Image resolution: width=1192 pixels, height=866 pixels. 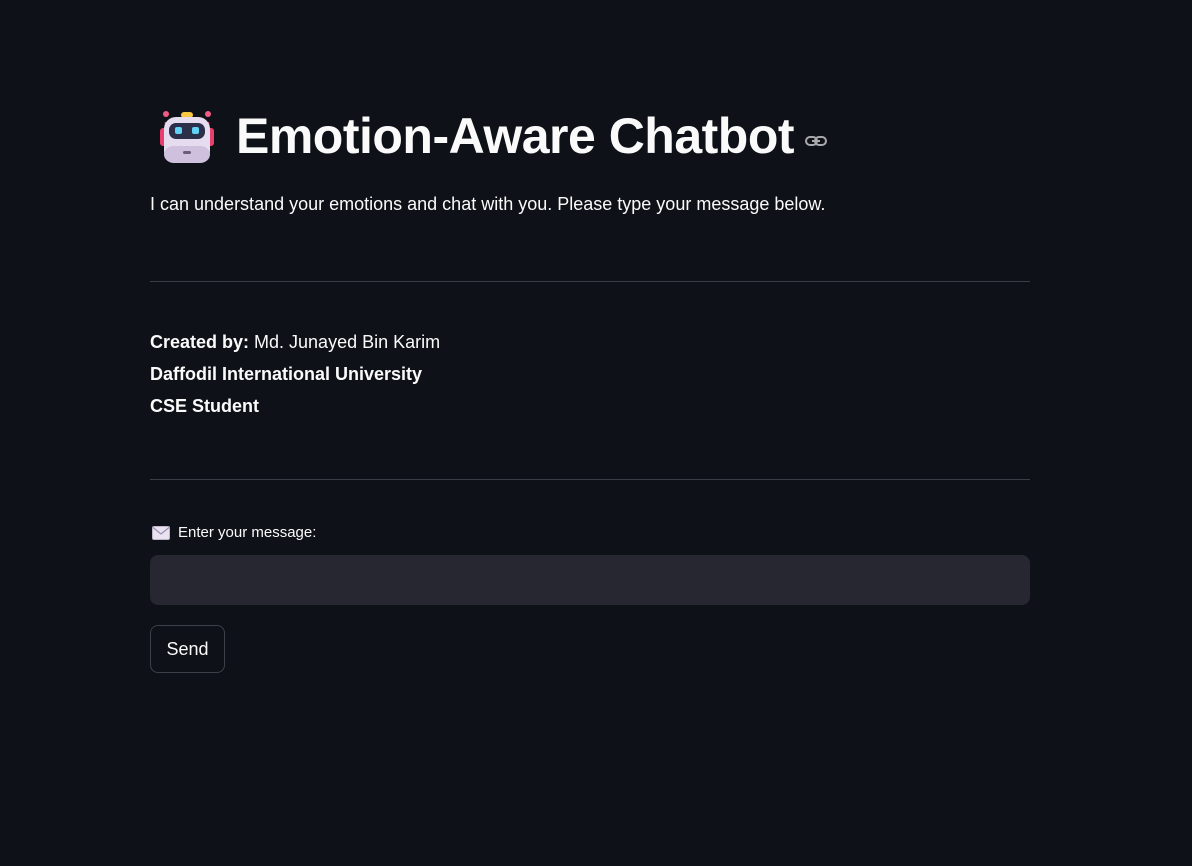 I want to click on author-role: CSE Student, so click(x=205, y=406).